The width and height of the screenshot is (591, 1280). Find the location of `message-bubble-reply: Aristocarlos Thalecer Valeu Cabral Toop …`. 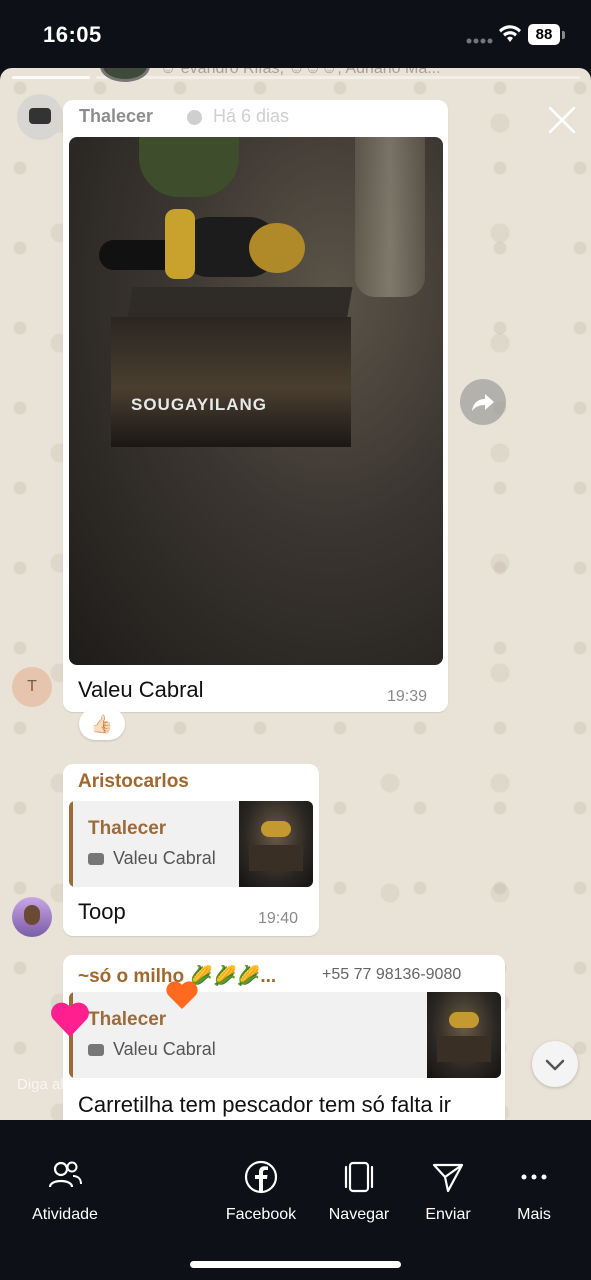

message-bubble-reply: Aristocarlos Thalecer Valeu Cabral Toop … is located at coordinates (191, 850).